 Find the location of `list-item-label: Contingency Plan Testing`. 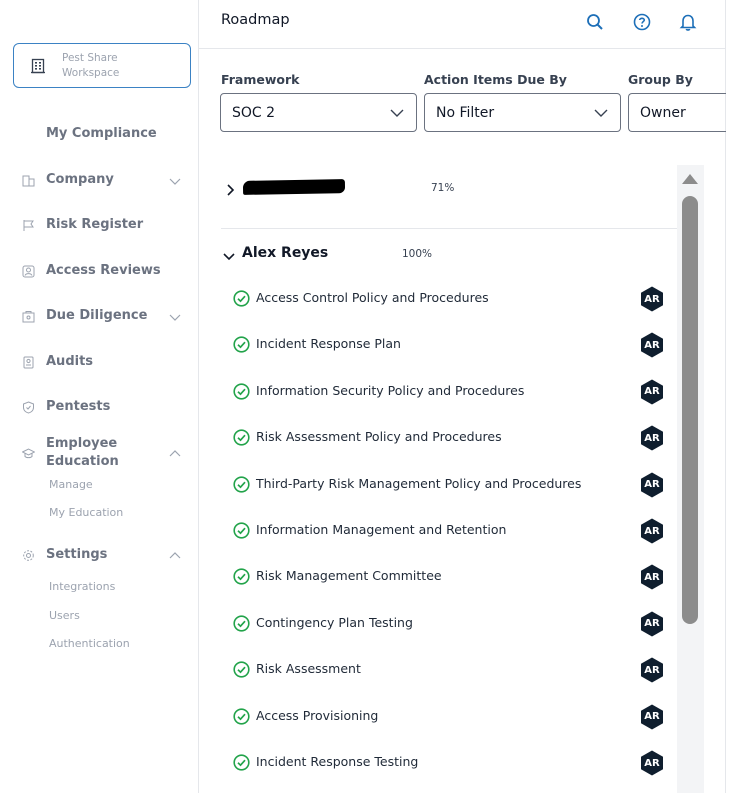

list-item-label: Contingency Plan Testing is located at coordinates (334, 622).